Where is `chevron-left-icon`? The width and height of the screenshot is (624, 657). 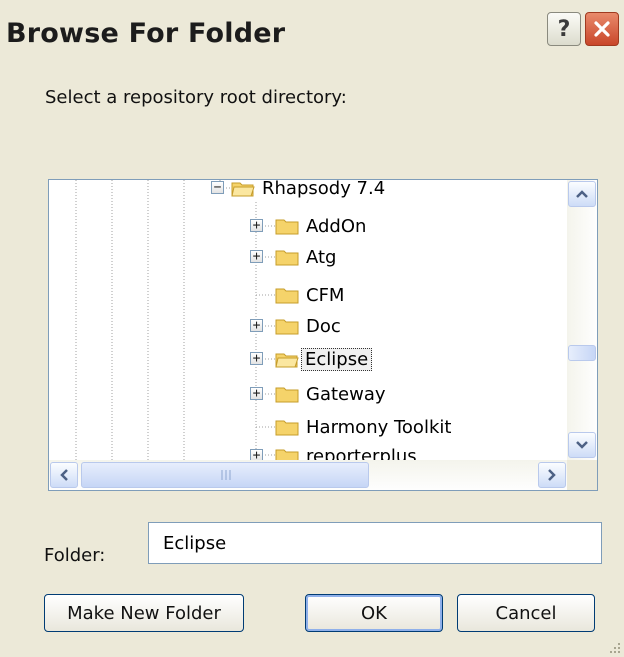
chevron-left-icon is located at coordinates (64, 475).